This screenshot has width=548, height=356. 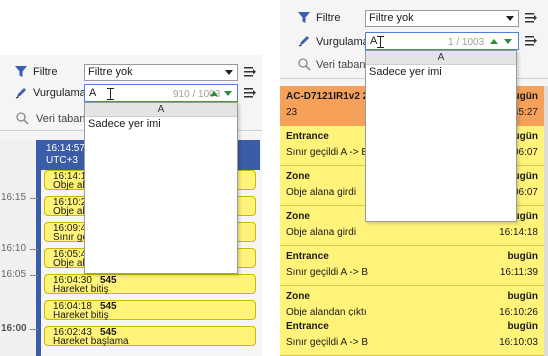 I want to click on event-card: 16:04:18 545 Hareket bitiş, so click(x=150, y=310).